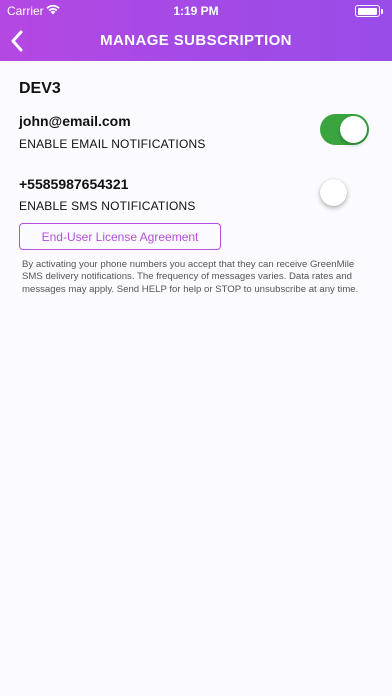  Describe the element at coordinates (40, 88) in the screenshot. I see `device-name: DEV3` at that location.